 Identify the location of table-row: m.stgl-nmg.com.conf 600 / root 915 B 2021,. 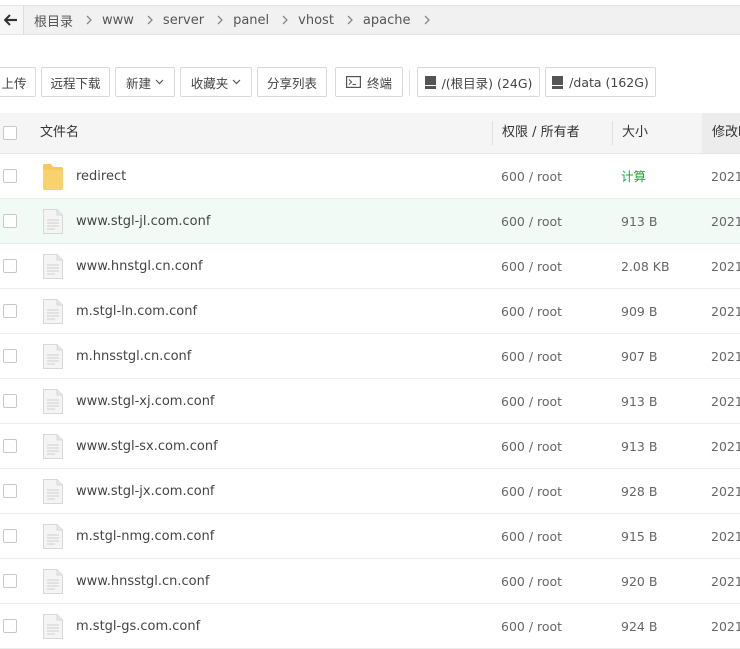
(370, 536).